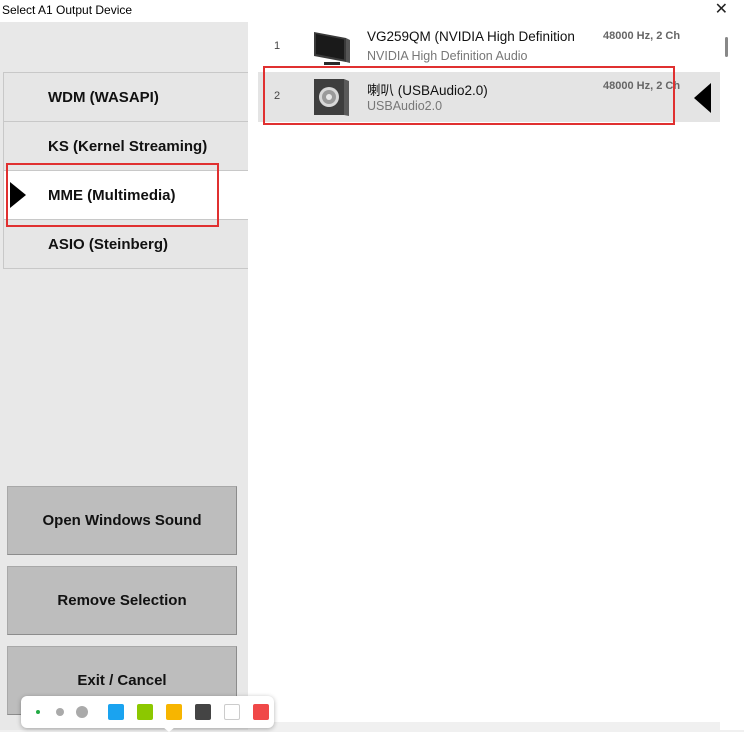 This screenshot has height=732, width=744. I want to click on brush-size-large, so click(82, 712).